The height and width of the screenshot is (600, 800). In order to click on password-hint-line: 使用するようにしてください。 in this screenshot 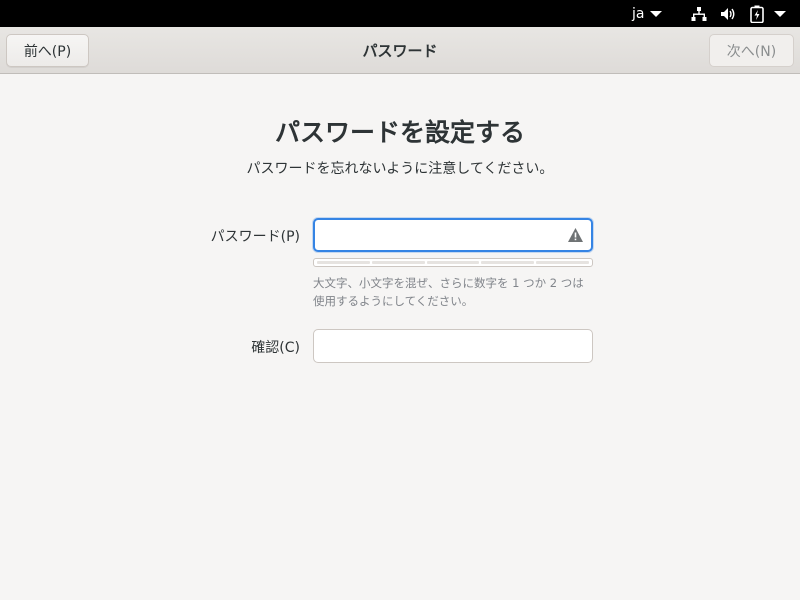, I will do `click(393, 301)`.